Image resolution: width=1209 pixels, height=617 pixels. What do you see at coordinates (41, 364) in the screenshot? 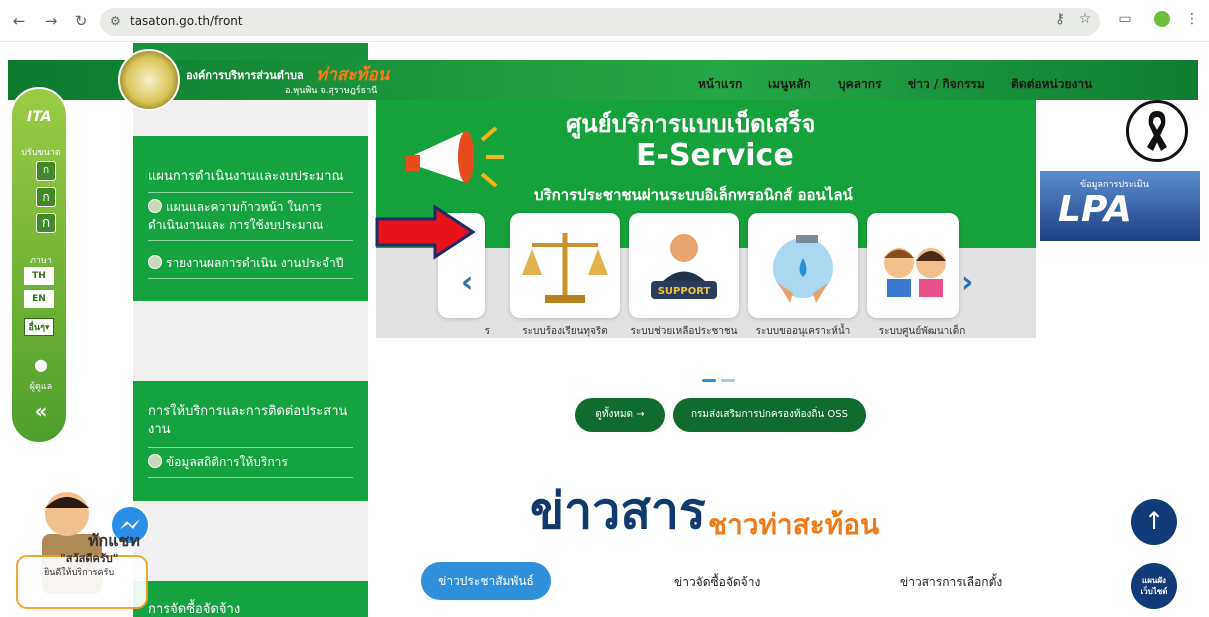
I see `user-icon: ●` at bounding box center [41, 364].